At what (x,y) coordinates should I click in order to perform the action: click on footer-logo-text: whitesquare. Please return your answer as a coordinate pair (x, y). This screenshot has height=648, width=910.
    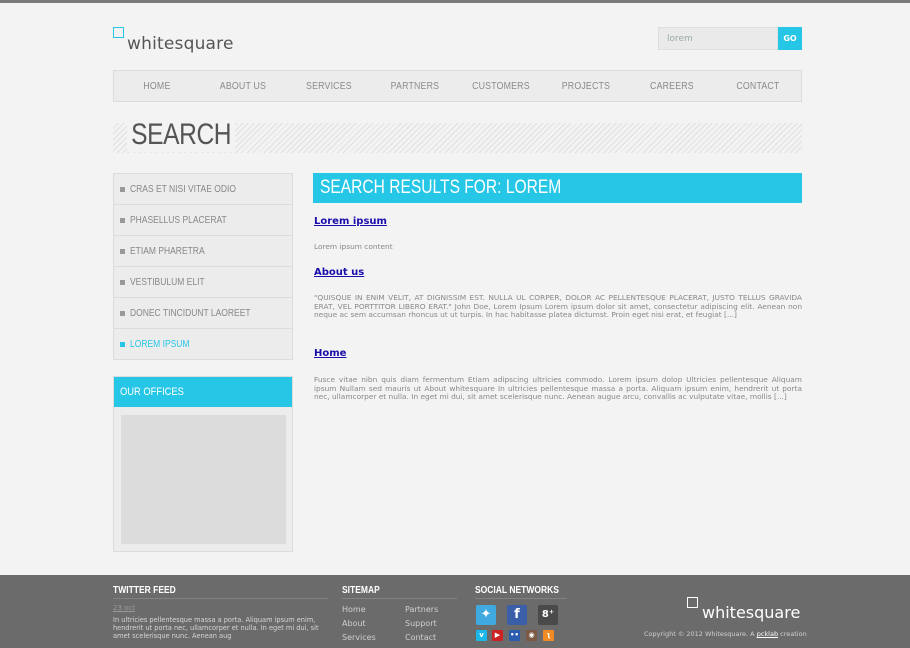
    Looking at the image, I should click on (751, 612).